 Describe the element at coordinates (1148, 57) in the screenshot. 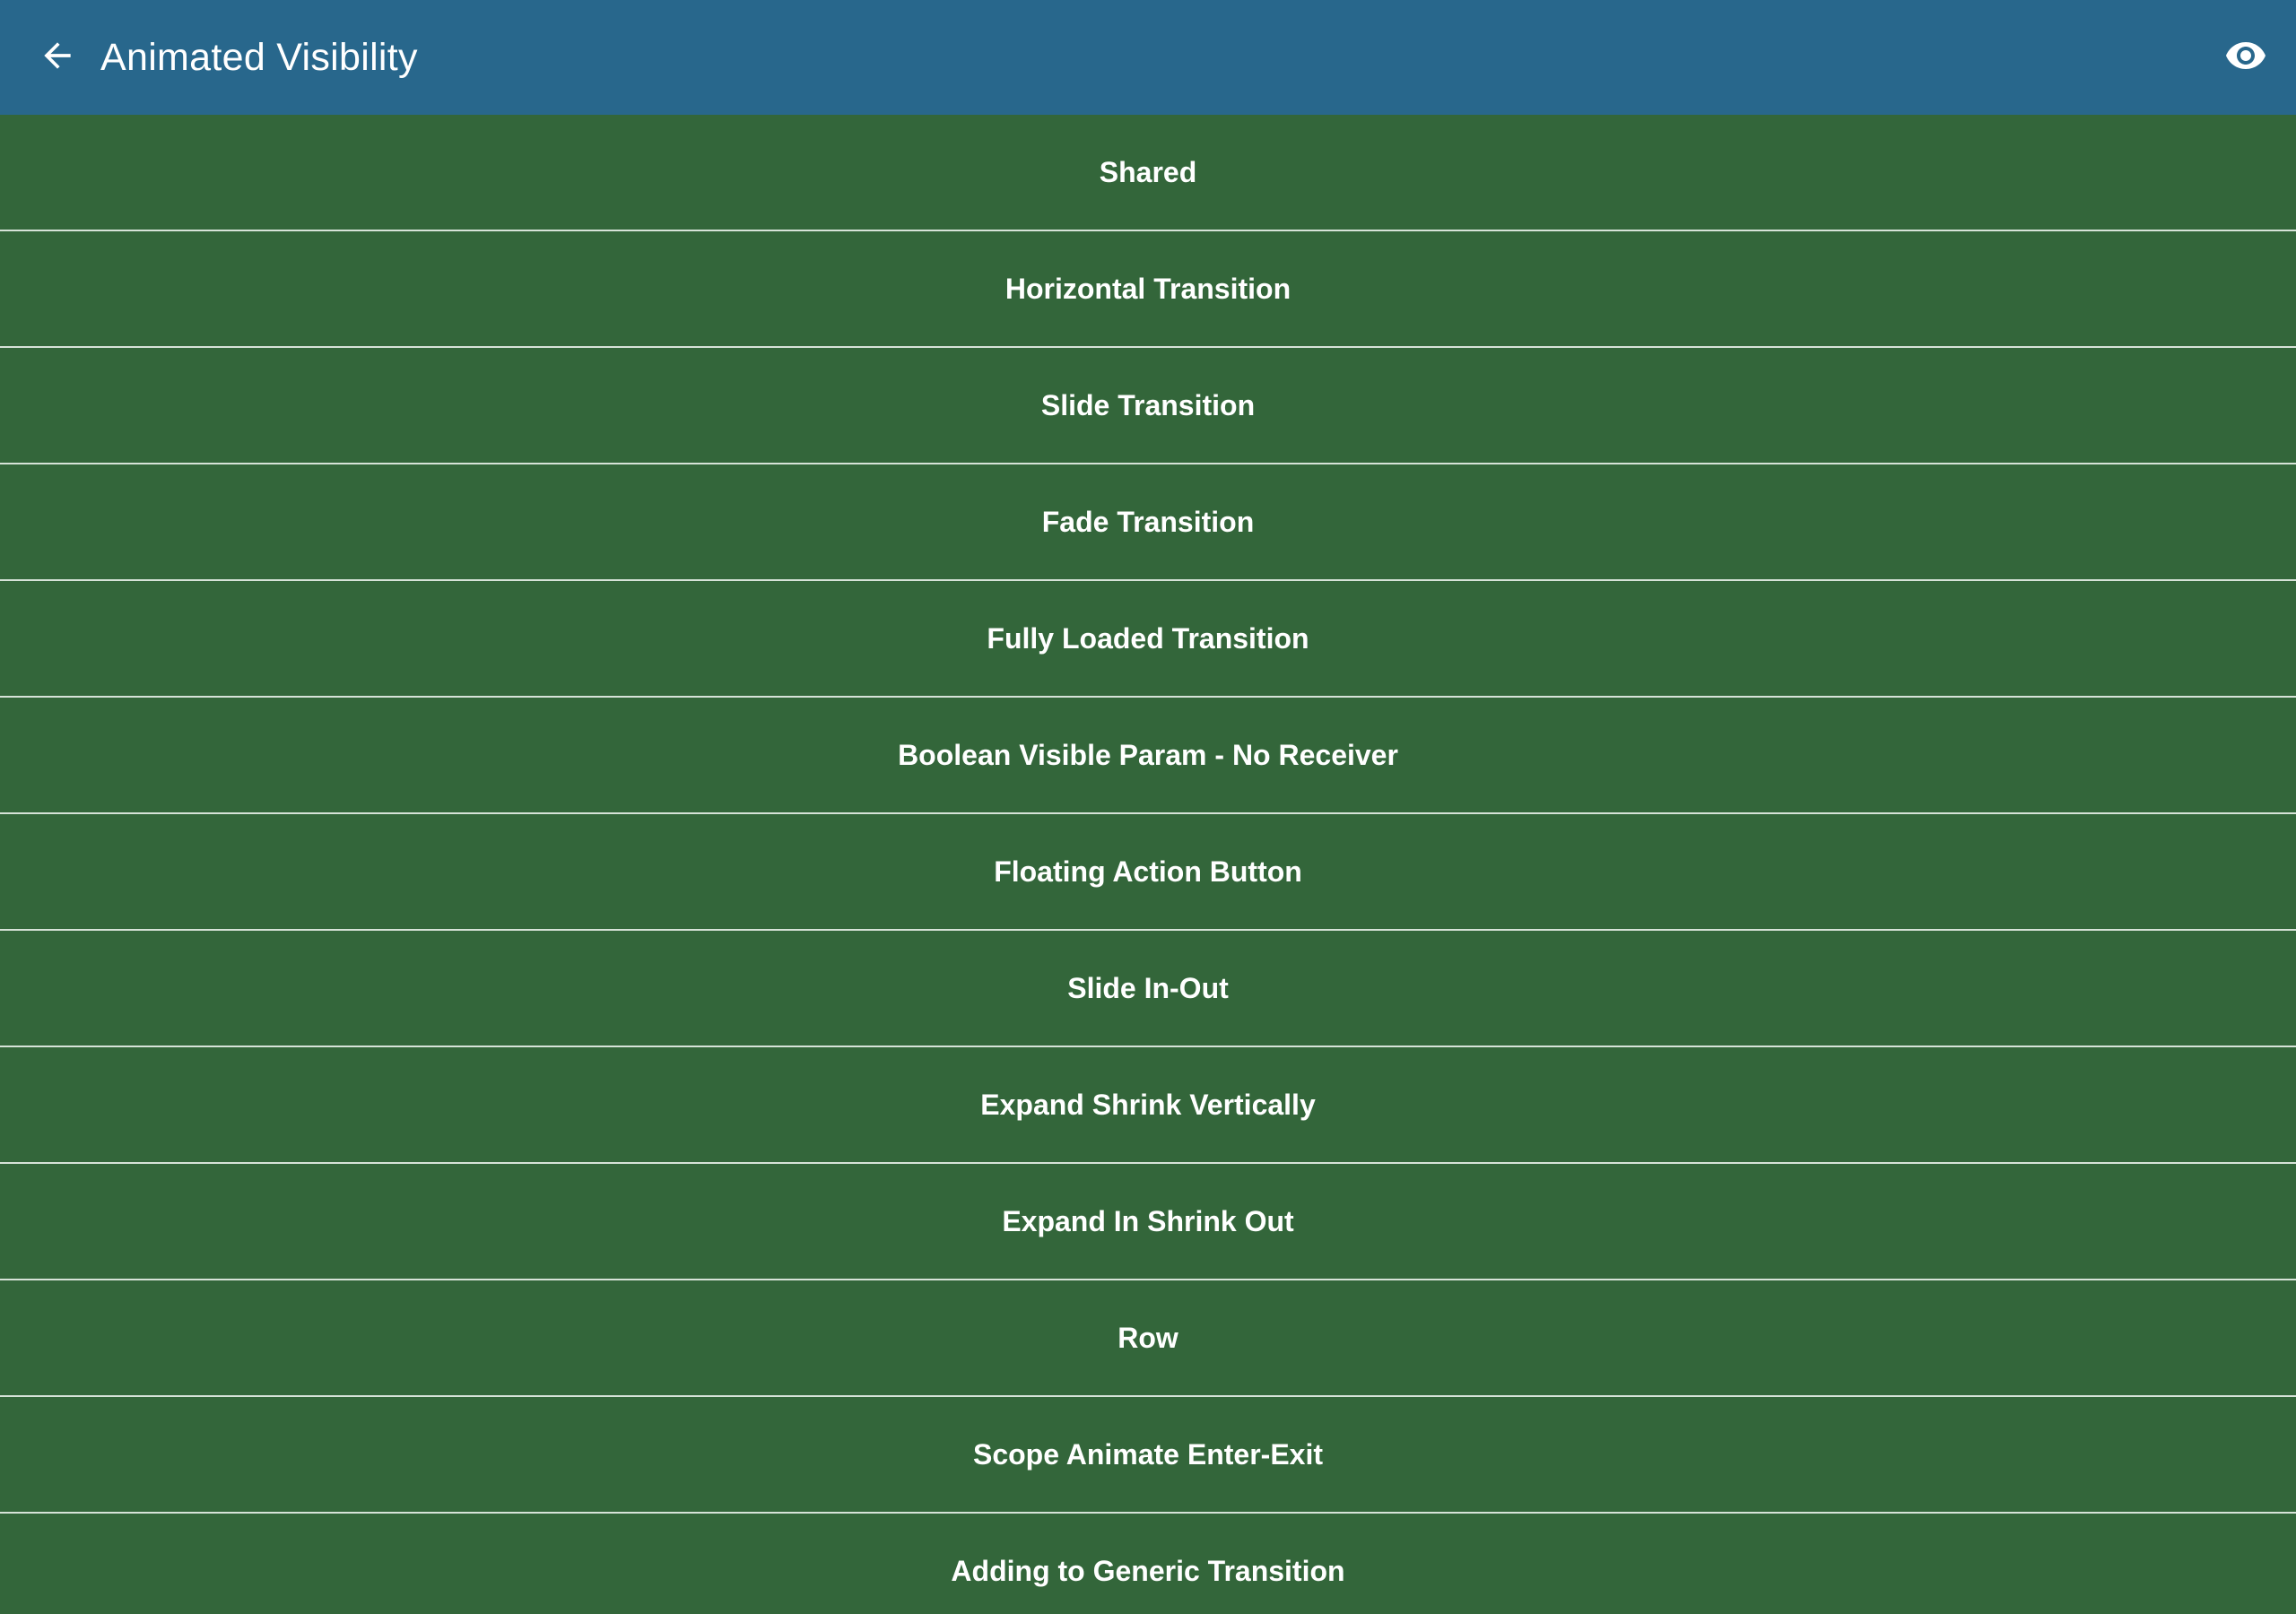

I see `top-app-bar: Animated Visibility` at that location.